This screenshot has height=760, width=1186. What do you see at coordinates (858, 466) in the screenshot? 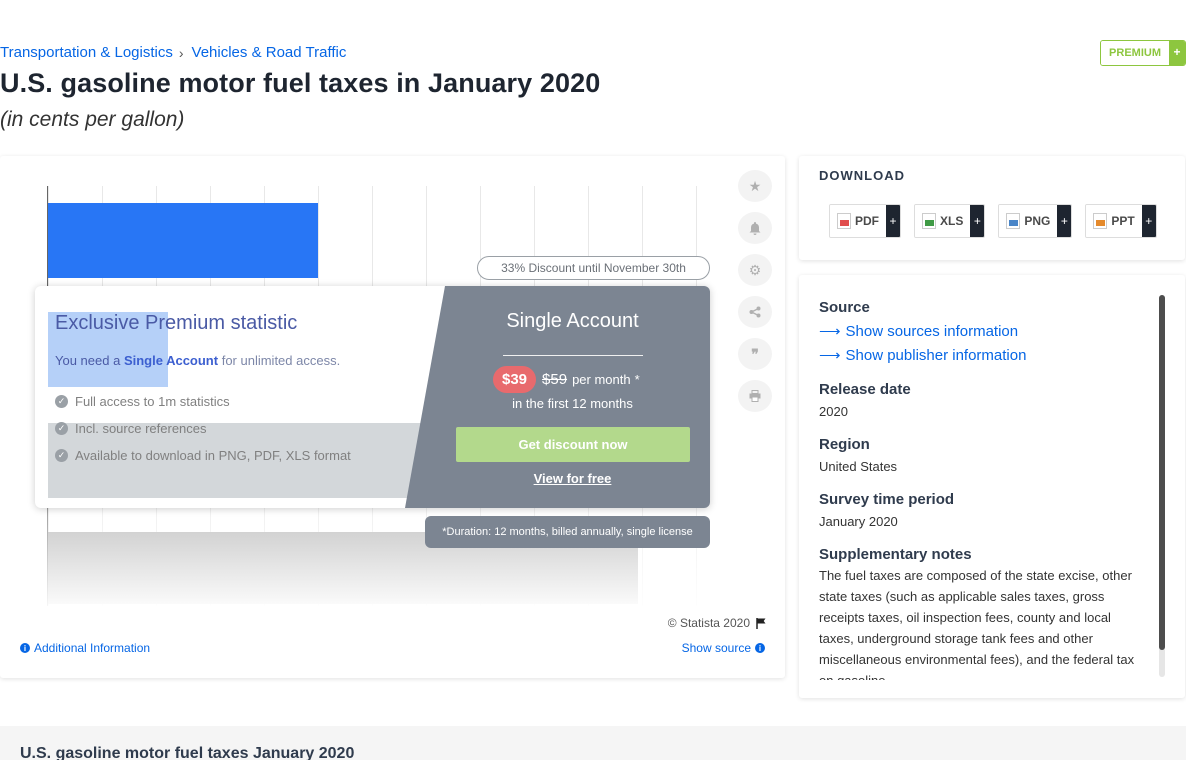
I see `region-value: United States` at bounding box center [858, 466].